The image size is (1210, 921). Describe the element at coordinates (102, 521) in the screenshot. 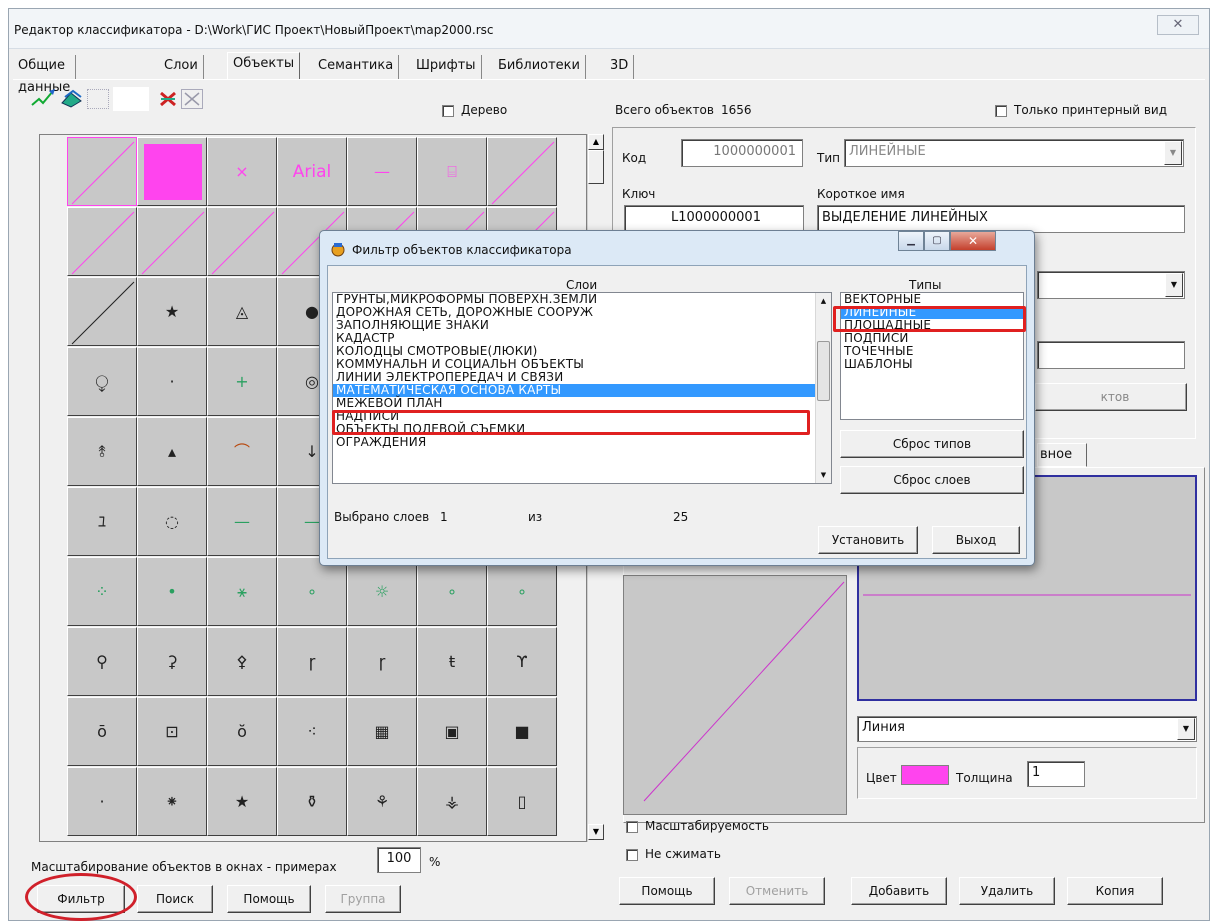

I see `object-sample-cell: ﾕ` at that location.